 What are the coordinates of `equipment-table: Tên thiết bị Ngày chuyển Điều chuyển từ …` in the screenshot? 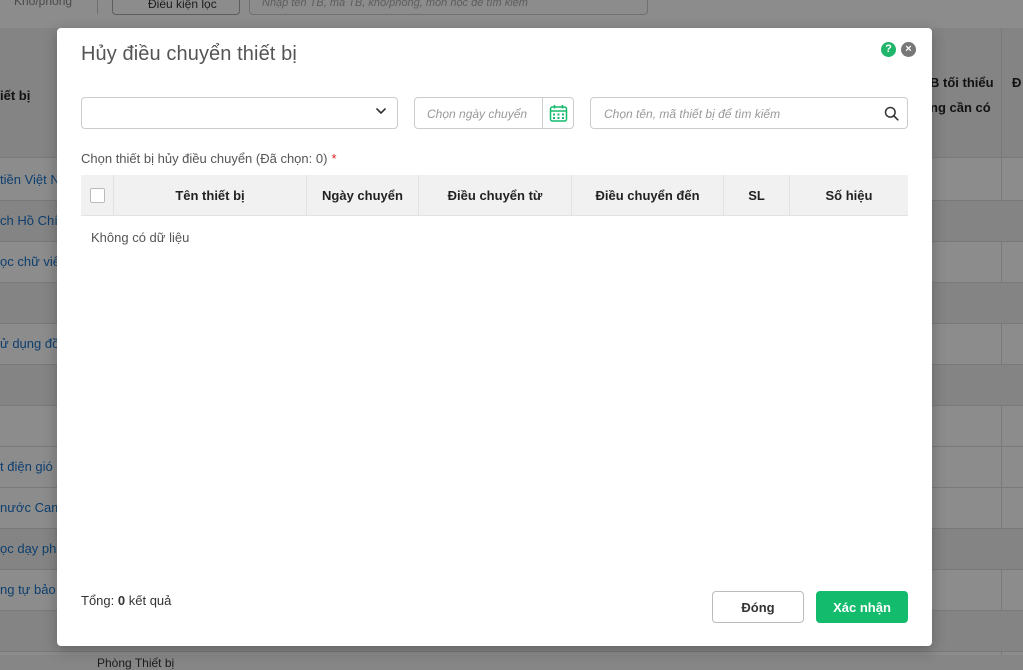 It's located at (494, 217).